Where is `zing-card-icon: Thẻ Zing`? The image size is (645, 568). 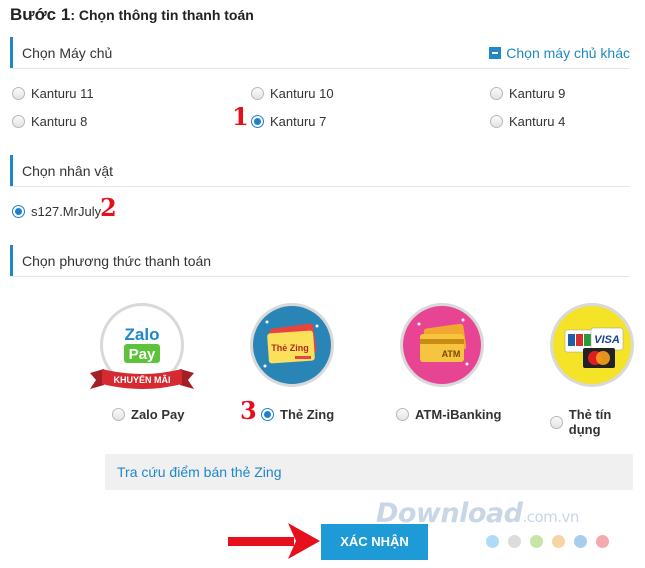 zing-card-icon: Thẻ Zing is located at coordinates (292, 345).